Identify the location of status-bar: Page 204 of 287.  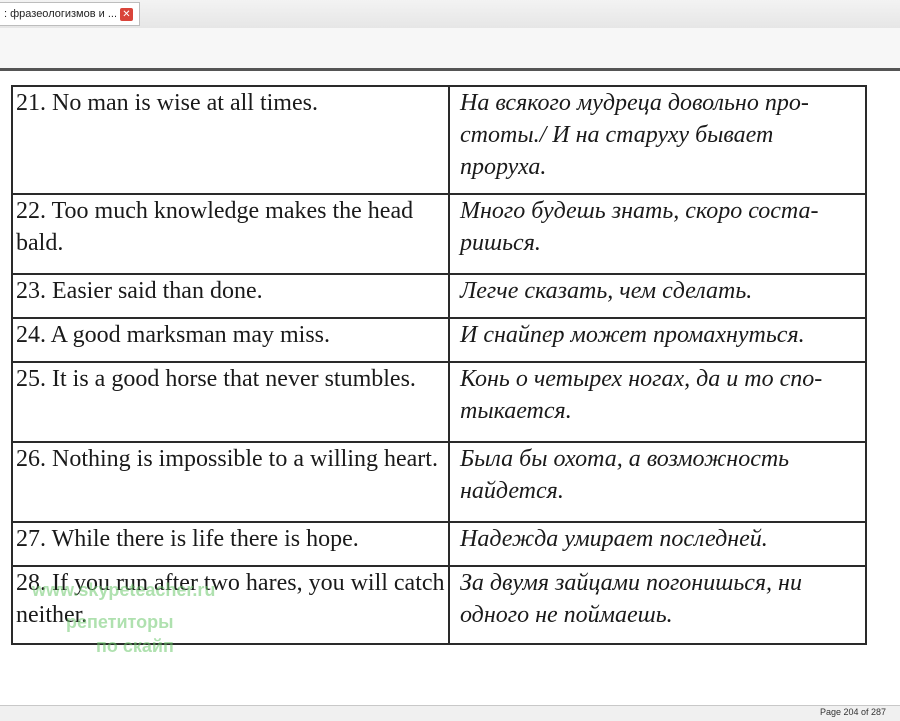
(450, 713).